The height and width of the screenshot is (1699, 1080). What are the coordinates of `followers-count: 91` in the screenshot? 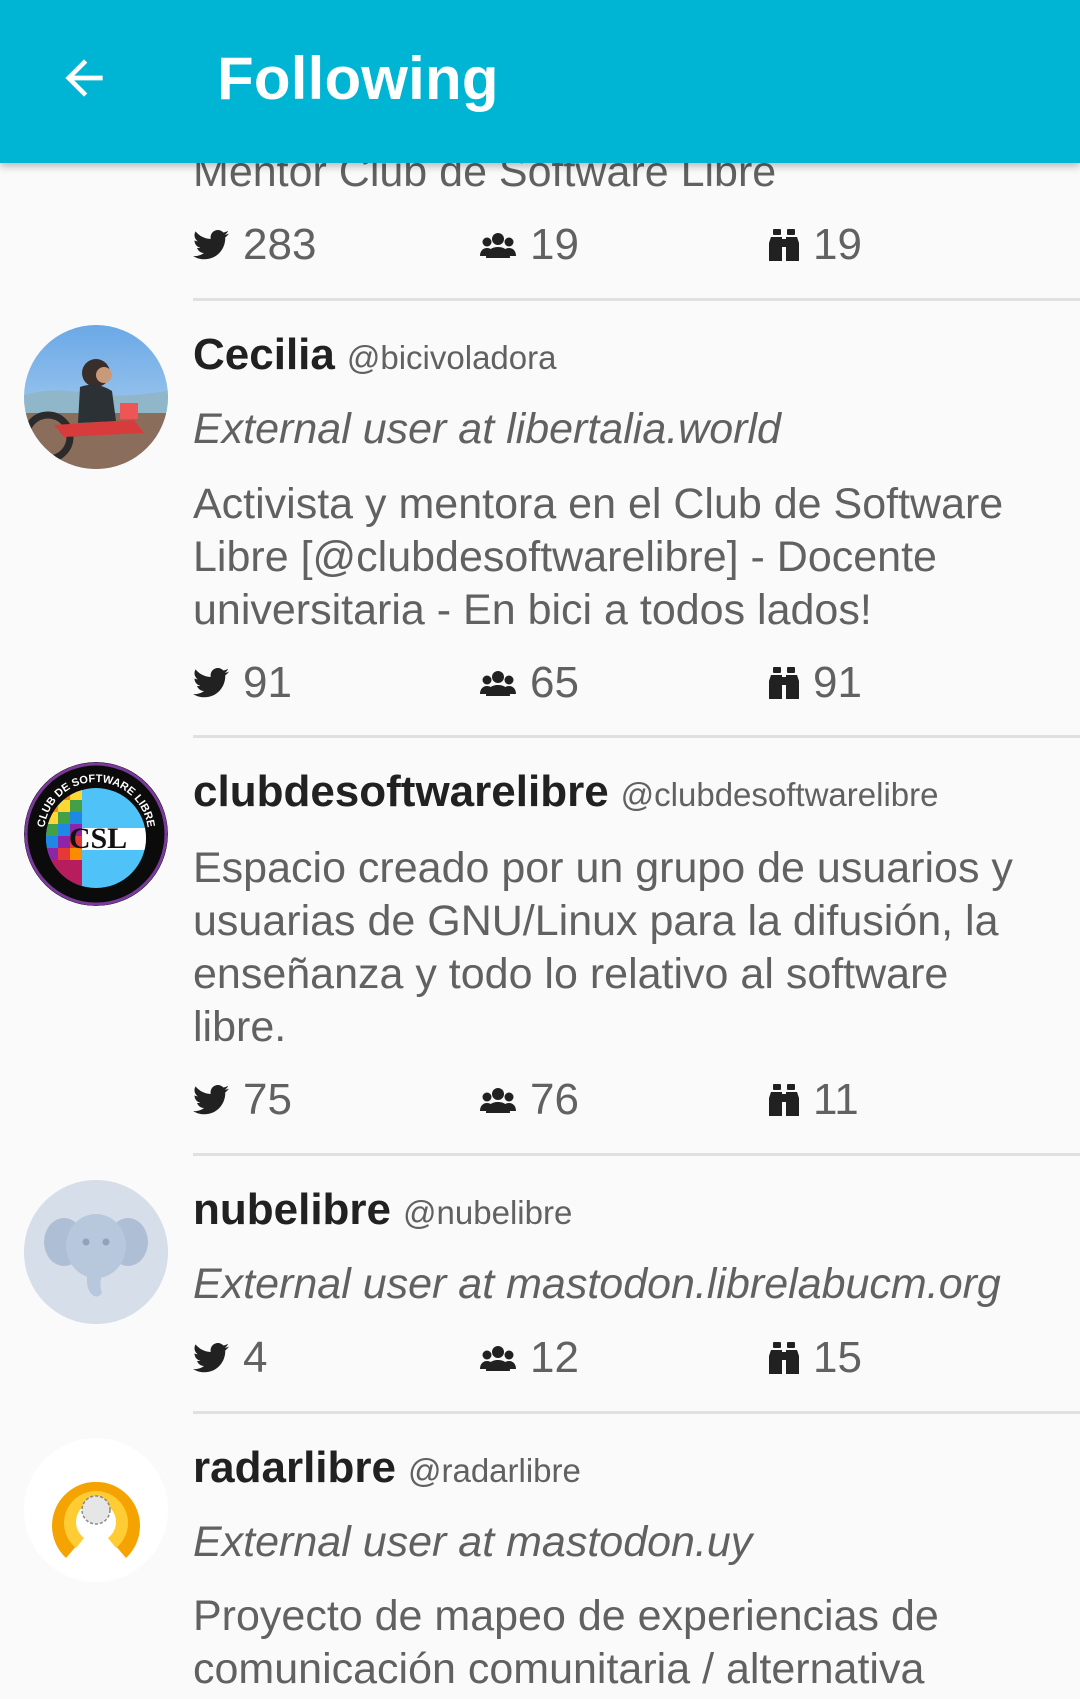 It's located at (815, 683).